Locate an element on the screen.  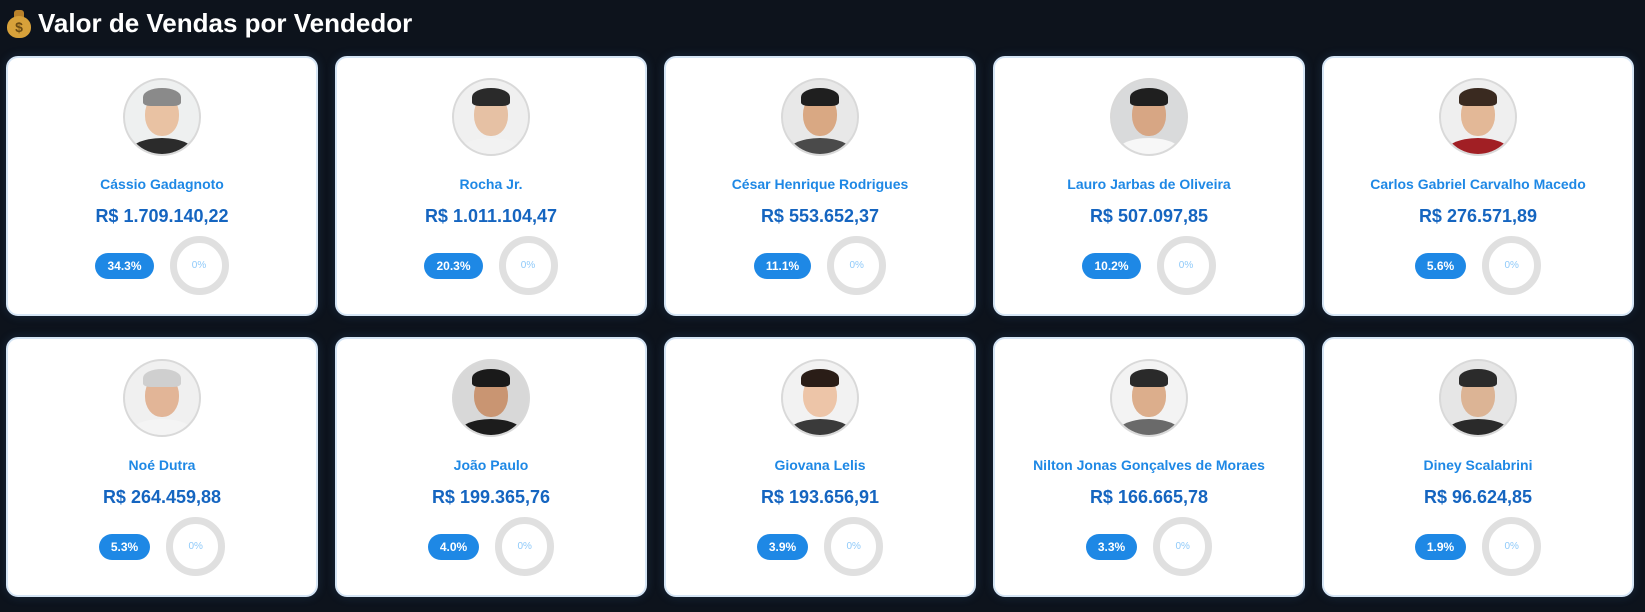
share-badge: 4.0% is located at coordinates (453, 546).